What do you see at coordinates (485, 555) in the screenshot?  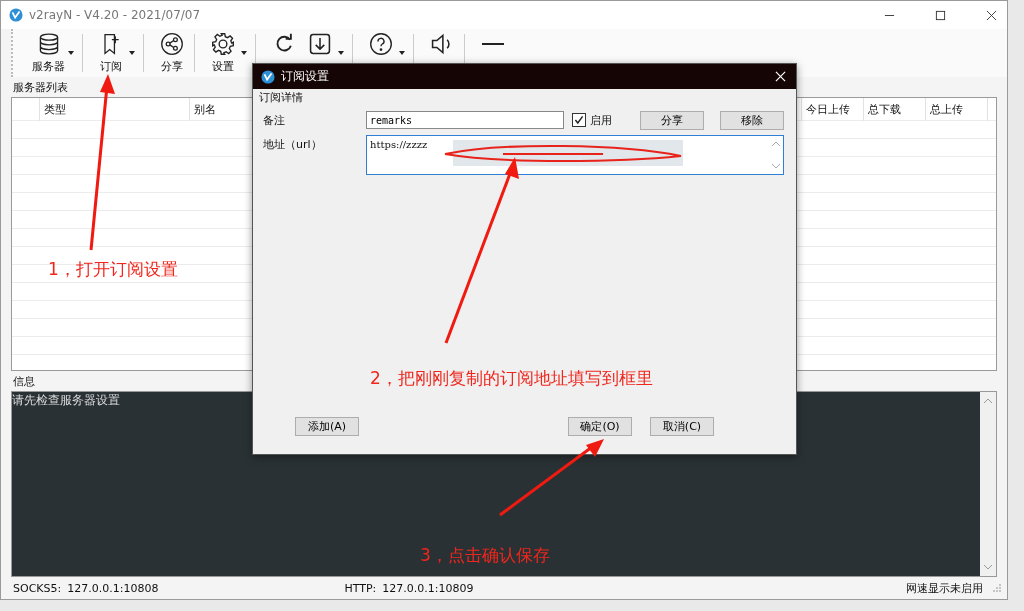 I see `annotation-text: 3，点击确认保存` at bounding box center [485, 555].